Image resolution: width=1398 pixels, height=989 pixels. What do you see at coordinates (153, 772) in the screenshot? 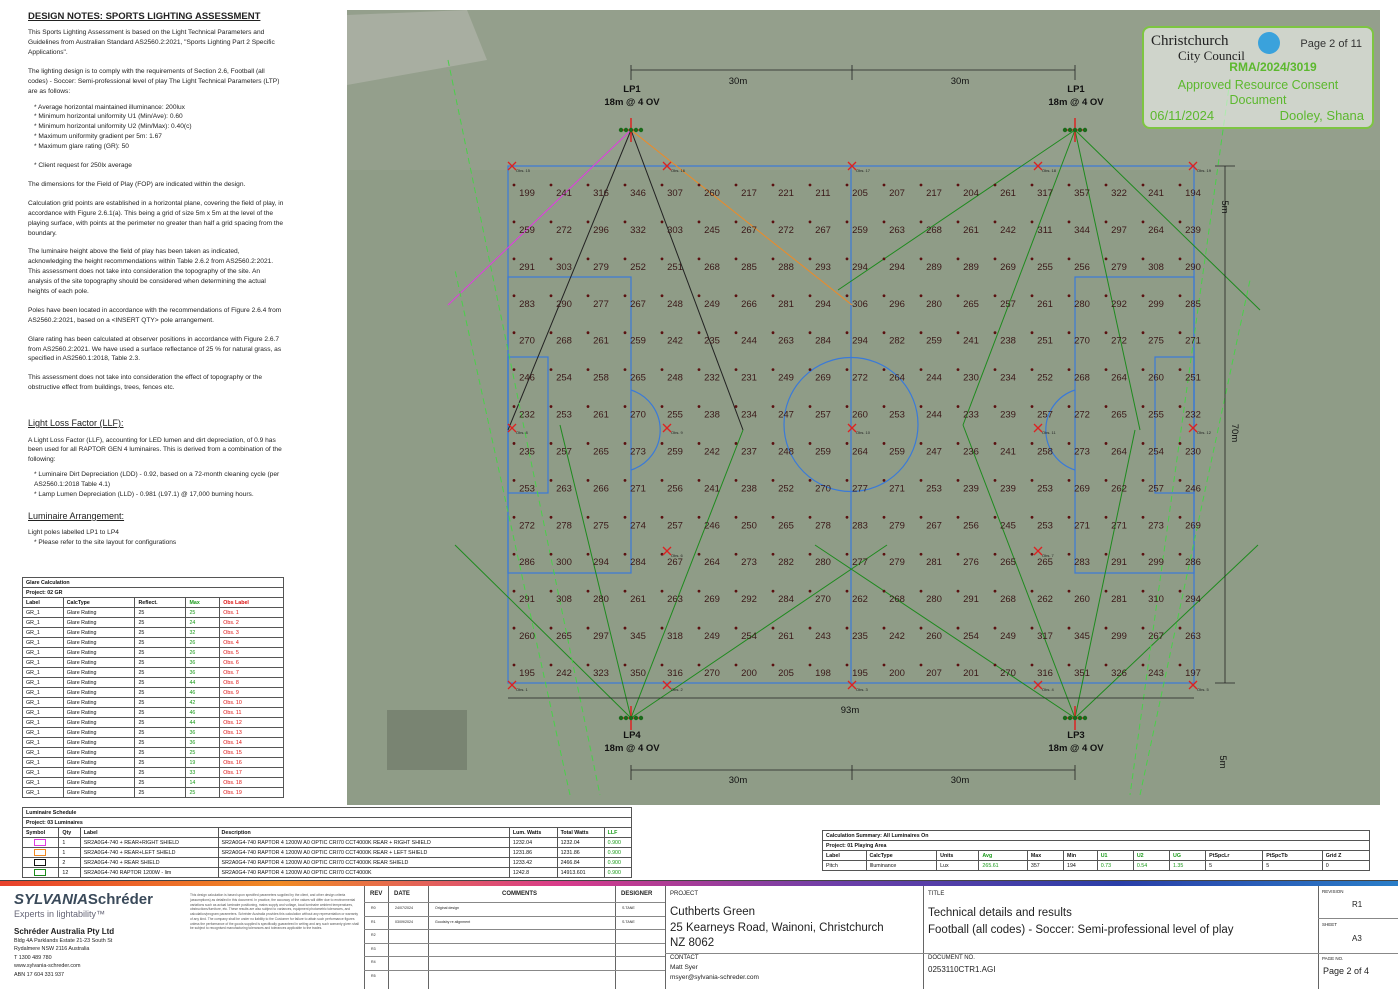
I see `table-row: GR_1 Glare Rating 25 33 Obs. 17` at bounding box center [153, 772].